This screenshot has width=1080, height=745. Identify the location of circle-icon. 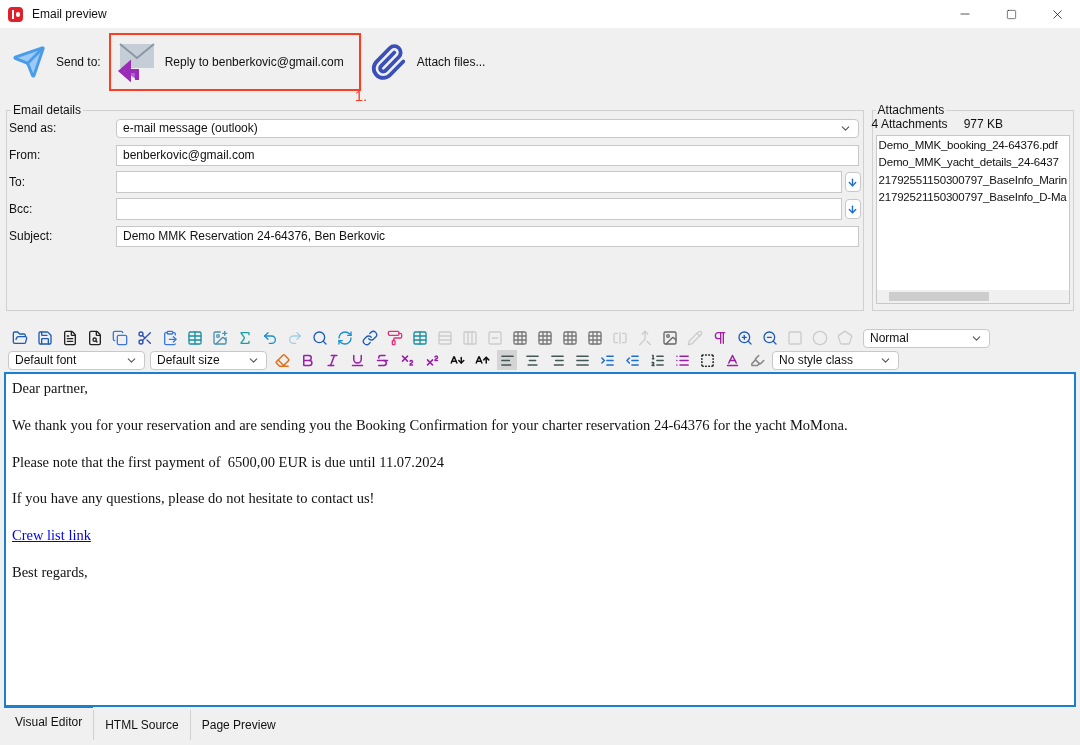
(820, 338).